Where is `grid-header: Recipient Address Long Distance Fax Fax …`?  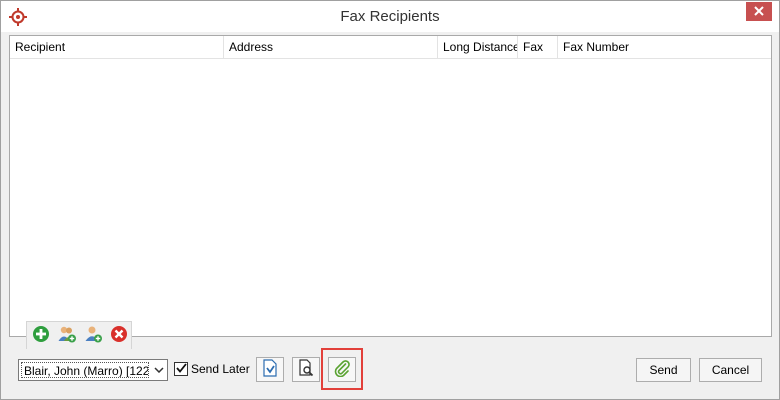
grid-header: Recipient Address Long Distance Fax Fax … is located at coordinates (390, 47).